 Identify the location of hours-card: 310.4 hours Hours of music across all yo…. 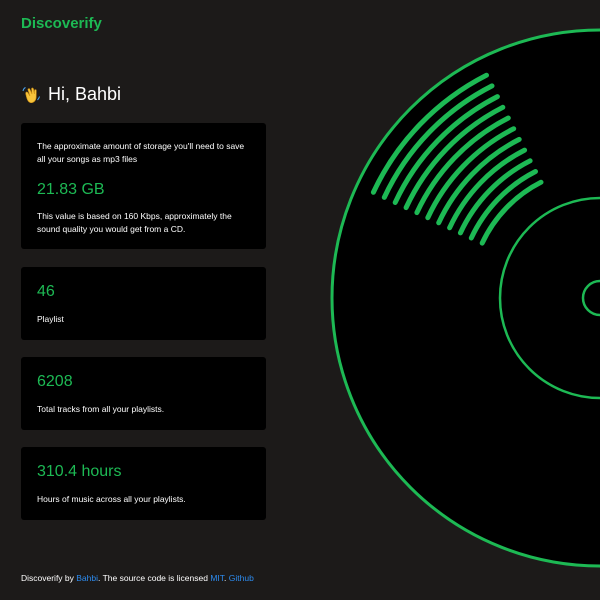
(143, 483).